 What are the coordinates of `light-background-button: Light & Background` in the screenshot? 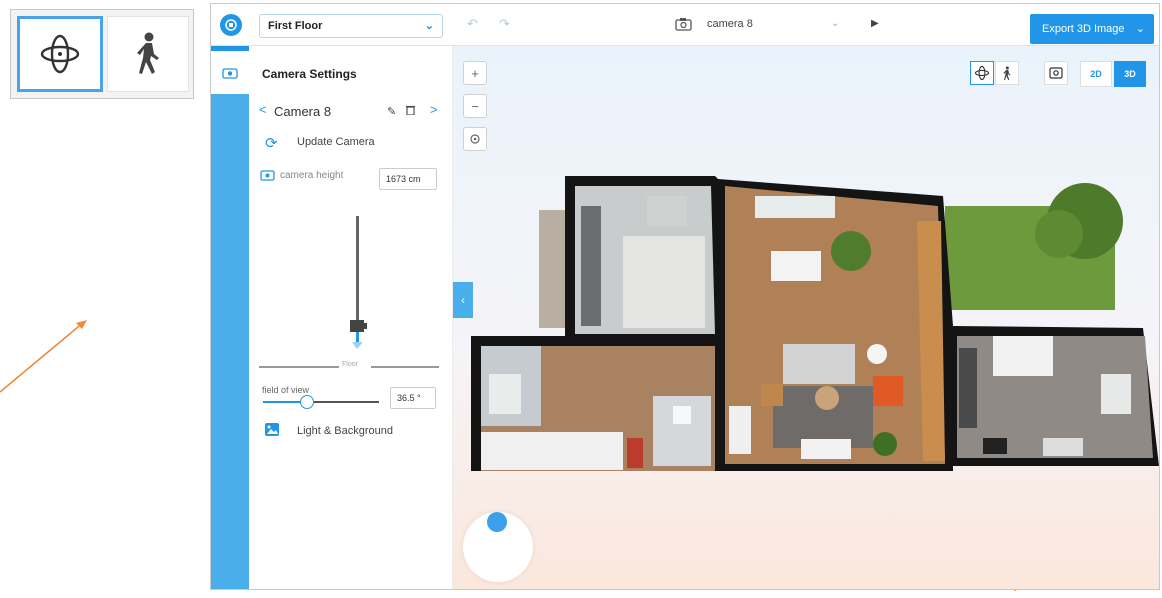 It's located at (345, 431).